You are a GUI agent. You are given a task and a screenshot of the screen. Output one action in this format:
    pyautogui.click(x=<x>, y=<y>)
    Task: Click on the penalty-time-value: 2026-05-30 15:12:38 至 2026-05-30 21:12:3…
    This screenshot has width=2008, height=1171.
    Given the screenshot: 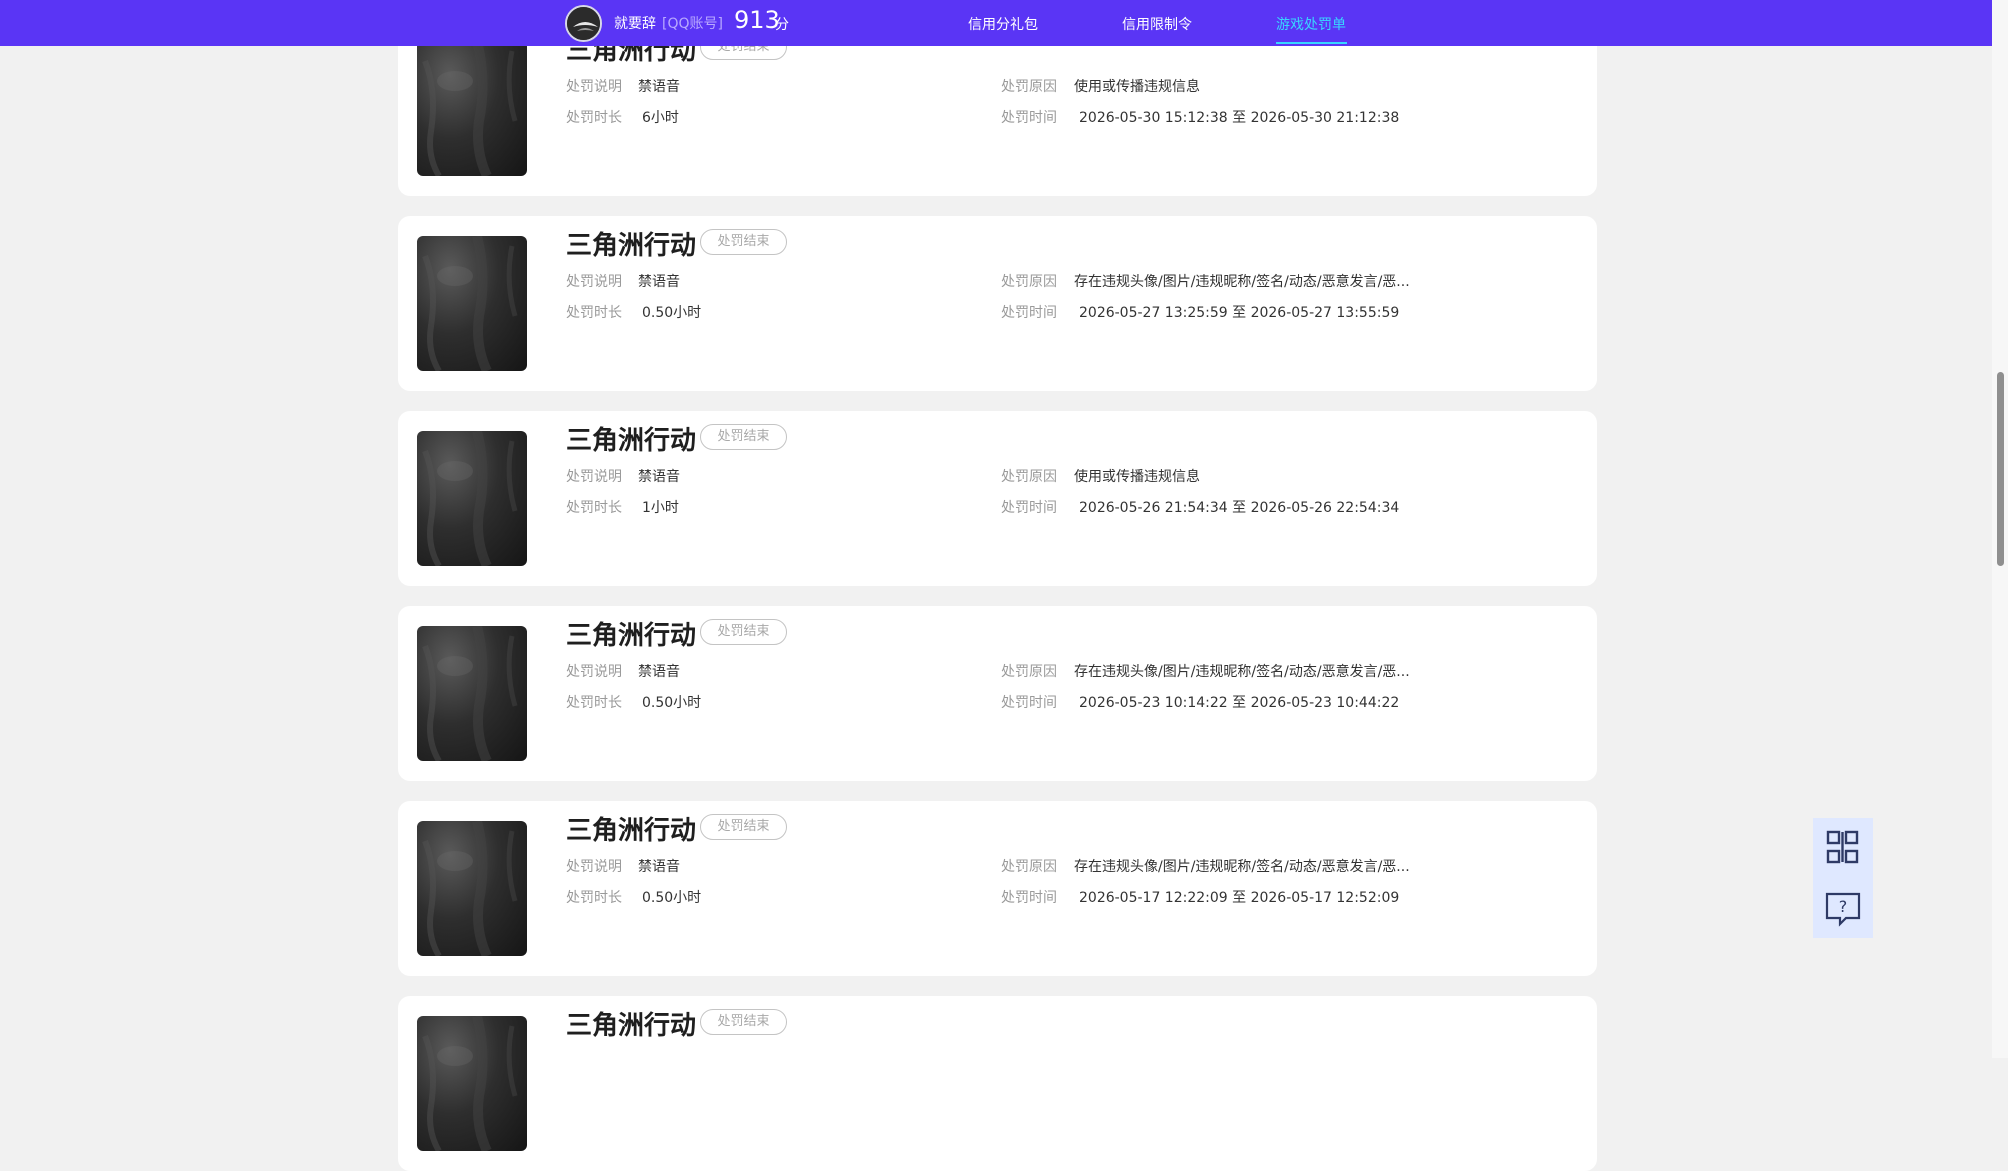 What is the action you would take?
    pyautogui.click(x=1239, y=118)
    